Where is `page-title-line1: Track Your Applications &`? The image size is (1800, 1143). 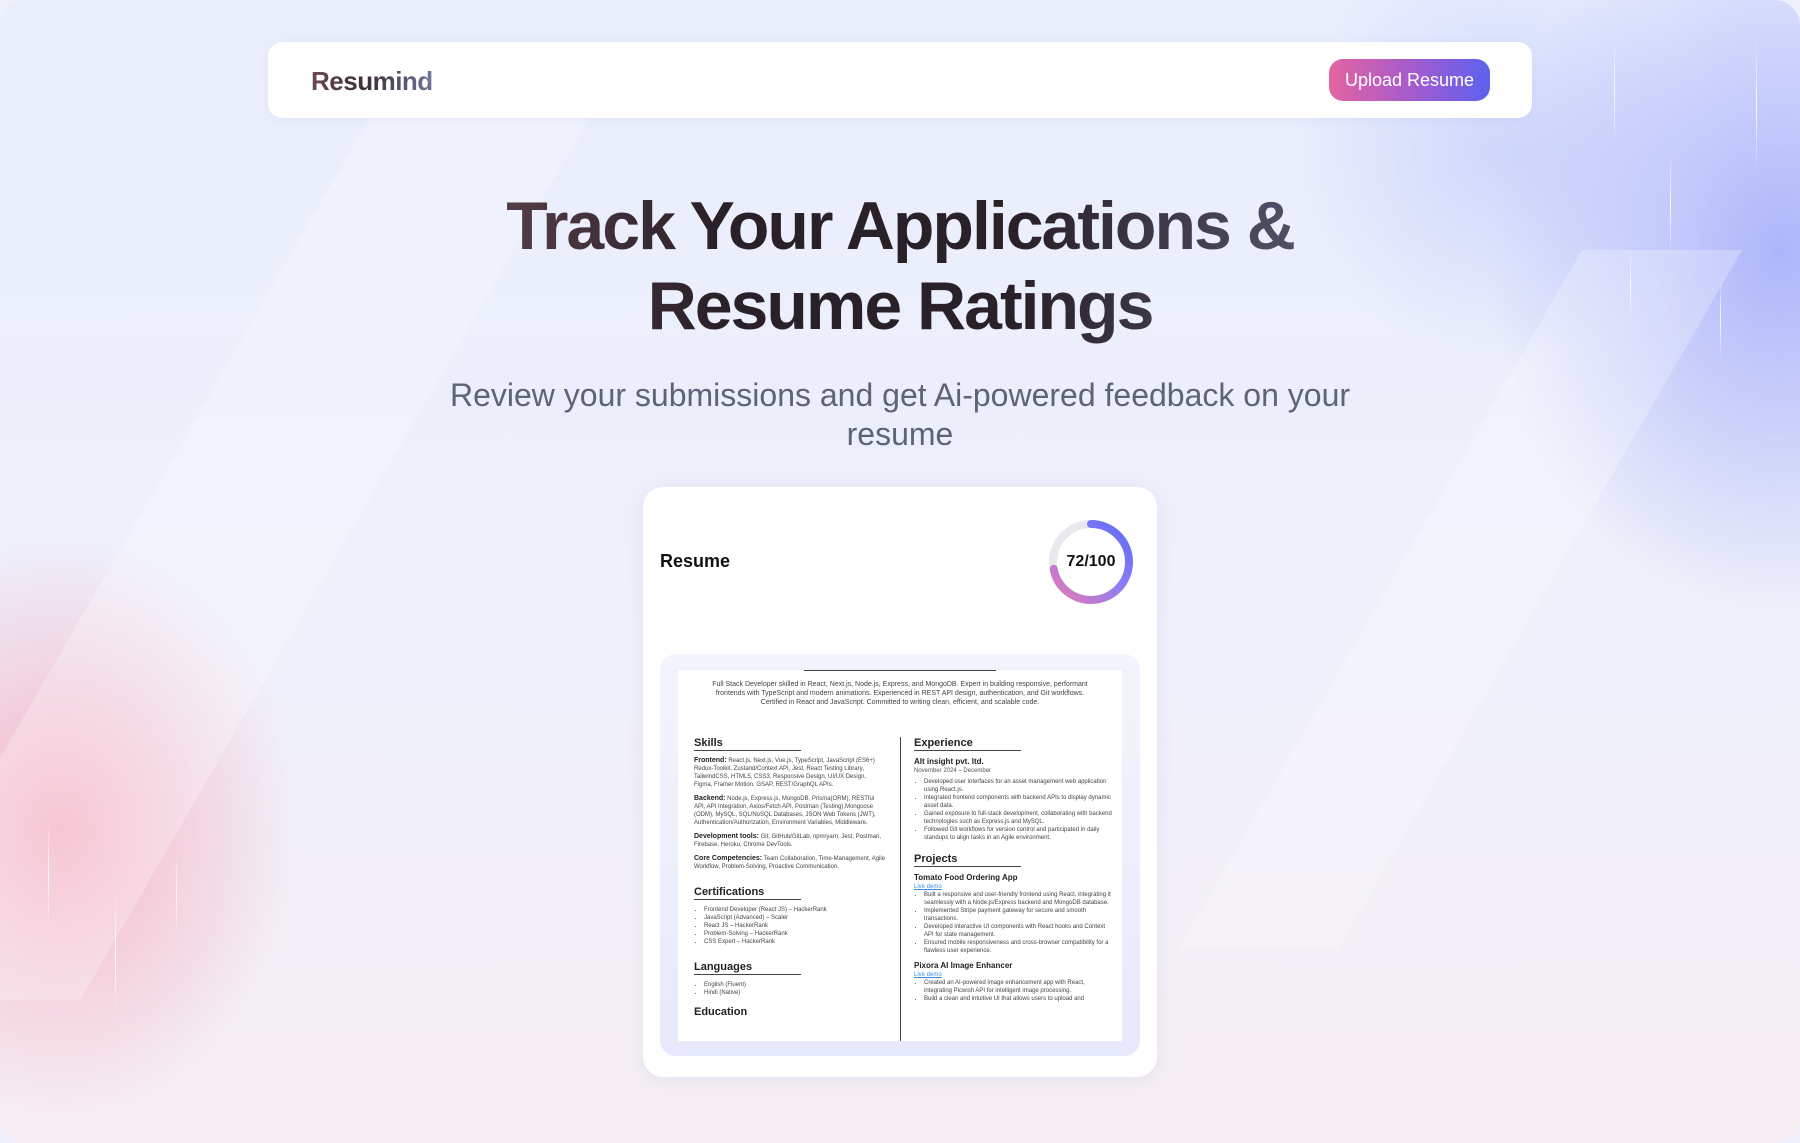 page-title-line1: Track Your Applications & is located at coordinates (900, 226).